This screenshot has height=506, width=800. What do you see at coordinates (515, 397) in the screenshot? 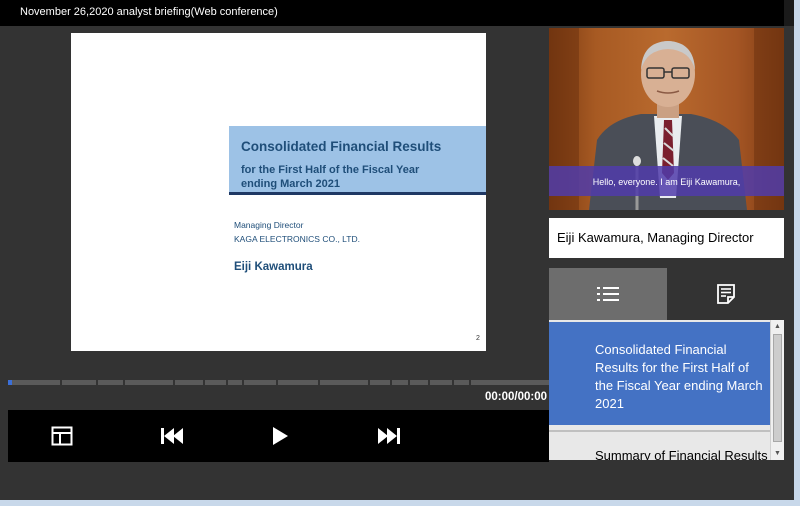
I see `playback-time: 00:00/00:00` at bounding box center [515, 397].